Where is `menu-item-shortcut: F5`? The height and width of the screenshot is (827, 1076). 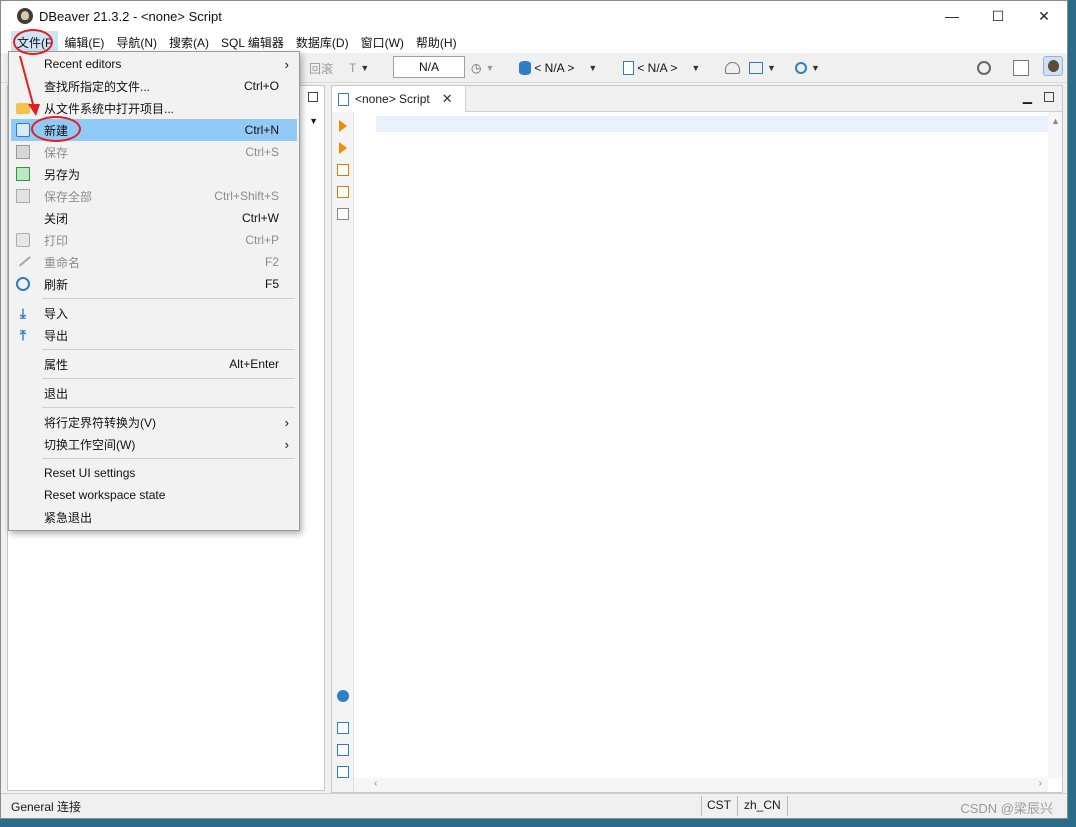
menu-item-shortcut: F5 is located at coordinates (271, 284).